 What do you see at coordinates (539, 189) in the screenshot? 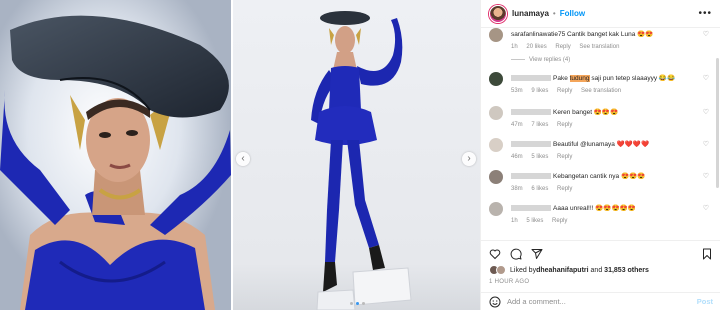
I see `comment-likes: 6 likes` at bounding box center [539, 189].